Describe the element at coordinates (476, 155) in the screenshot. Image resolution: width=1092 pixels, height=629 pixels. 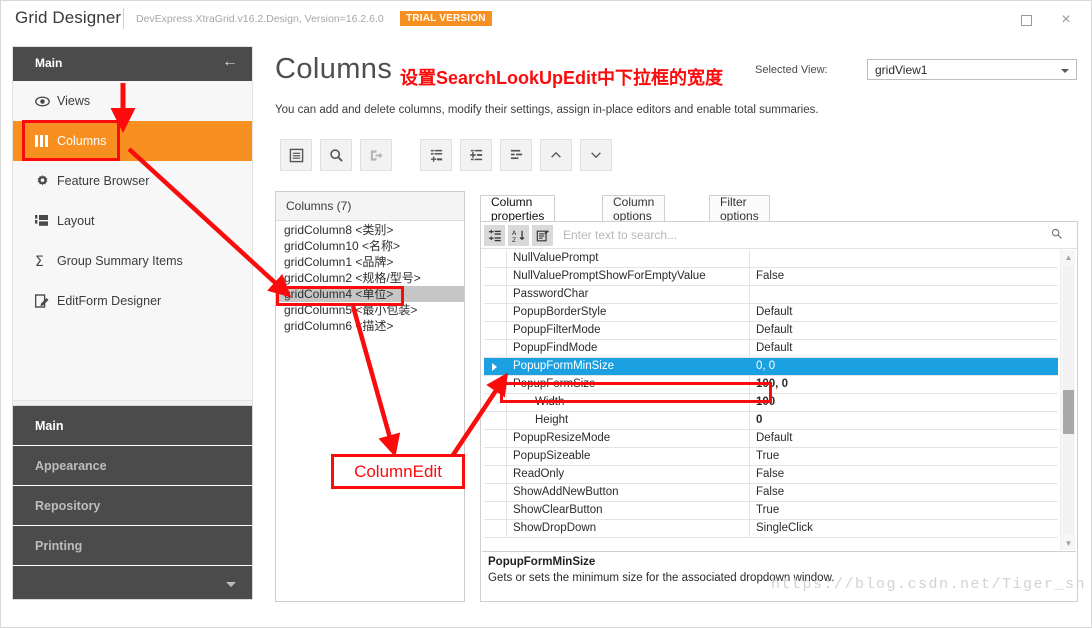
I see `insert-row-button` at that location.